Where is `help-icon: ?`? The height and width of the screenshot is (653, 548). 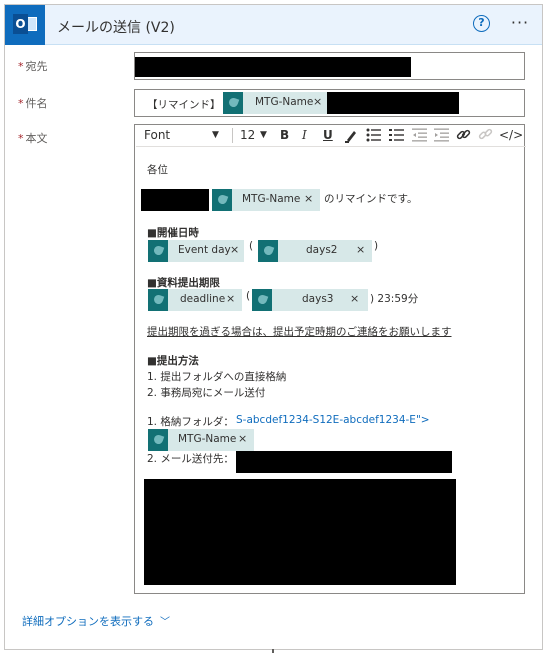
help-icon: ? is located at coordinates (481, 23).